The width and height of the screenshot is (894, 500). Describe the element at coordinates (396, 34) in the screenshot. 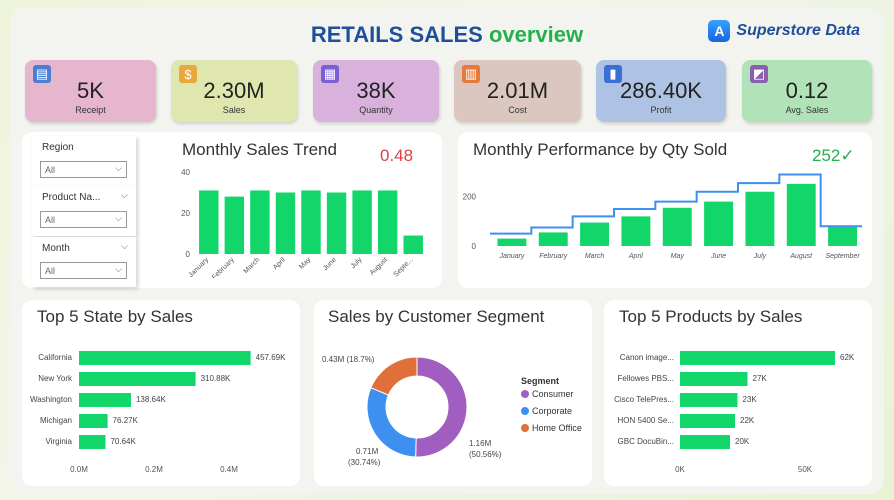

I see `title-main: RETAILS SALES` at that location.